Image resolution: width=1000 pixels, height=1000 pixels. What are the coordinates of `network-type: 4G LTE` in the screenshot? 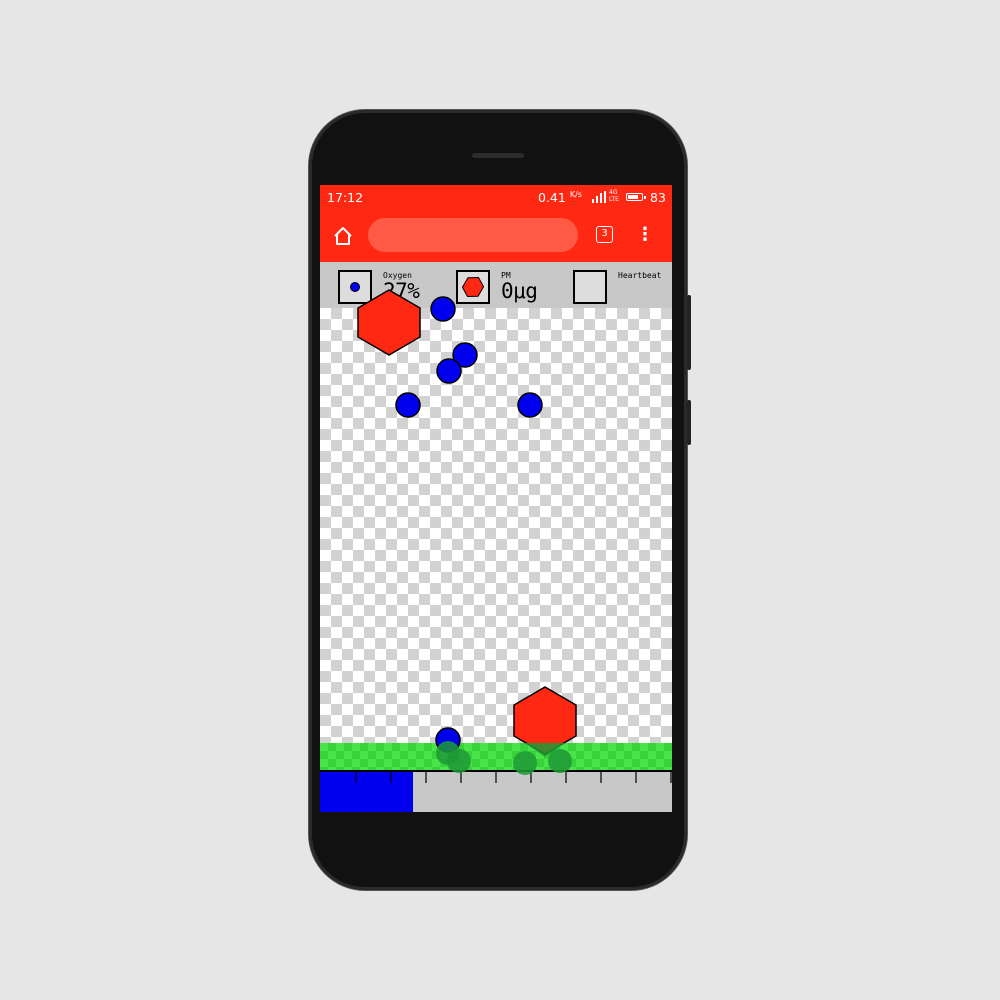 It's located at (614, 196).